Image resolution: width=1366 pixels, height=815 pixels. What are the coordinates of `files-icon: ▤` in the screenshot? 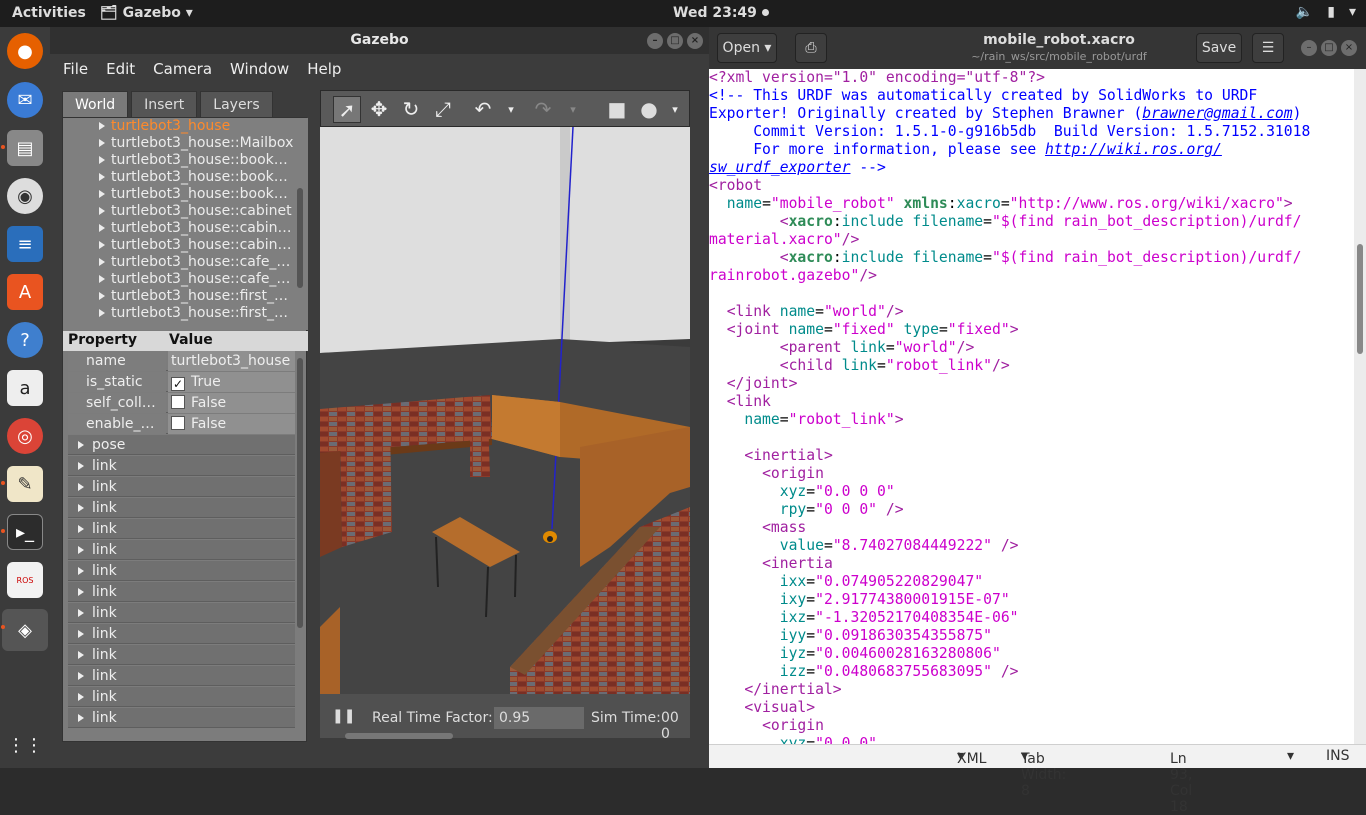 It's located at (25, 148).